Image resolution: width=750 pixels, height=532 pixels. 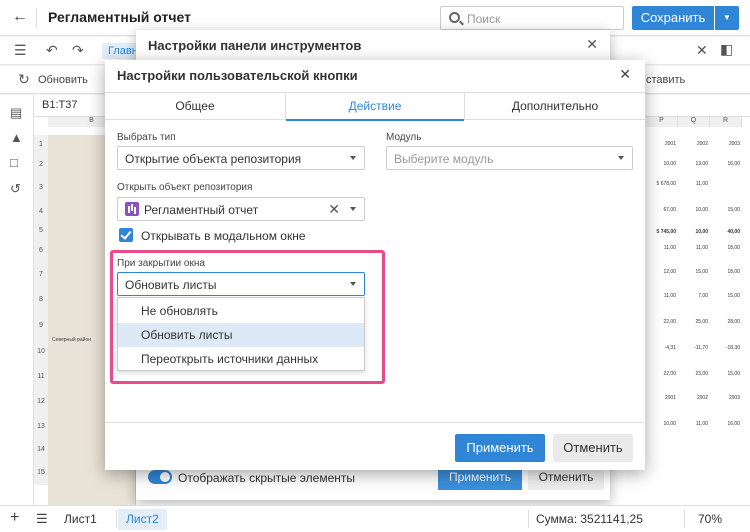 I want to click on table-cell: 23,00, so click(x=693, y=374).